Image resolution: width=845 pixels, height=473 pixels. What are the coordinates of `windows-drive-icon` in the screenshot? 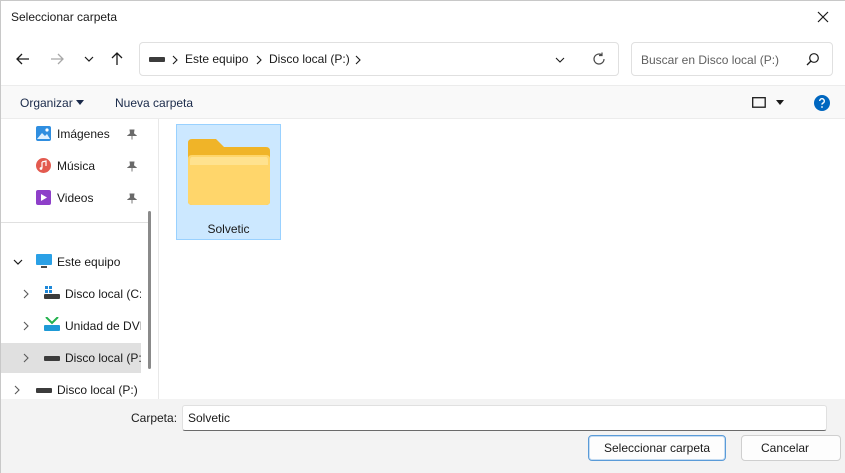 It's located at (52, 292).